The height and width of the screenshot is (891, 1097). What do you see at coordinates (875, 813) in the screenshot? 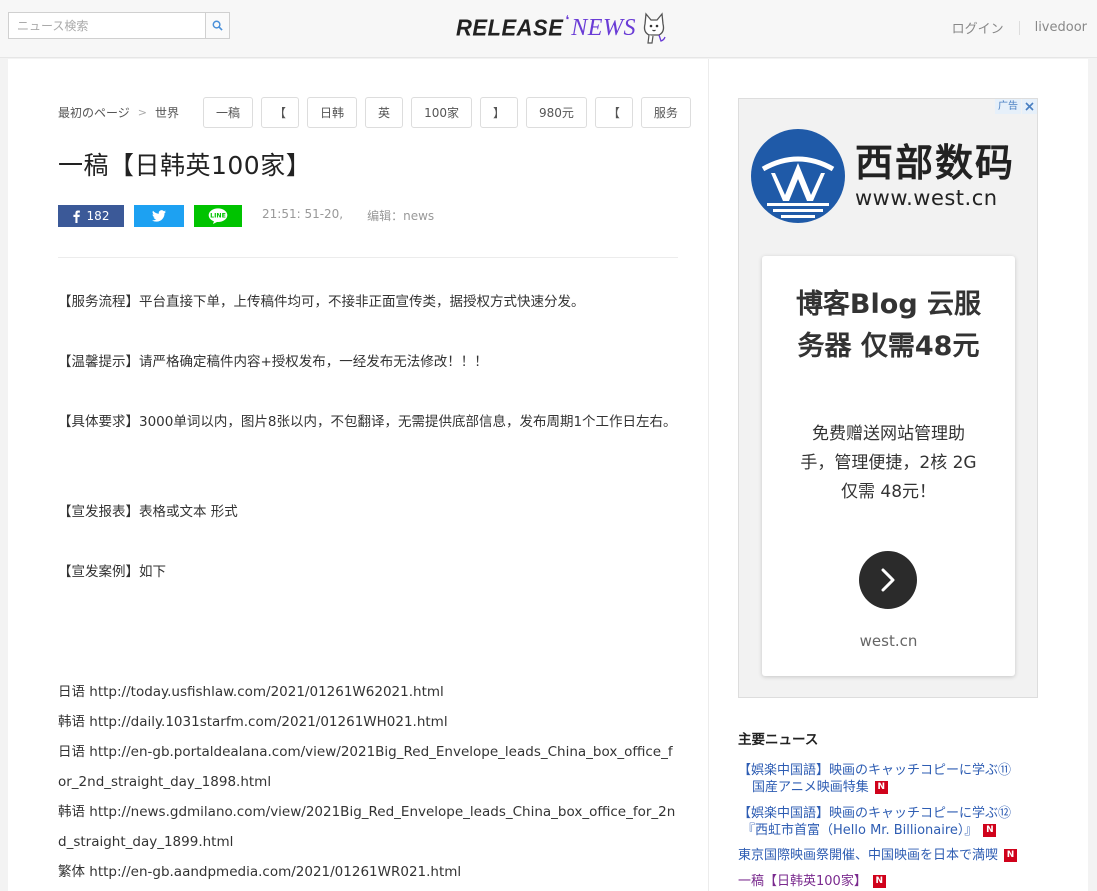
I see `news-item-title: 【娯楽中国語】映画のキャッチコピーに学ぶ⑫` at bounding box center [875, 813].